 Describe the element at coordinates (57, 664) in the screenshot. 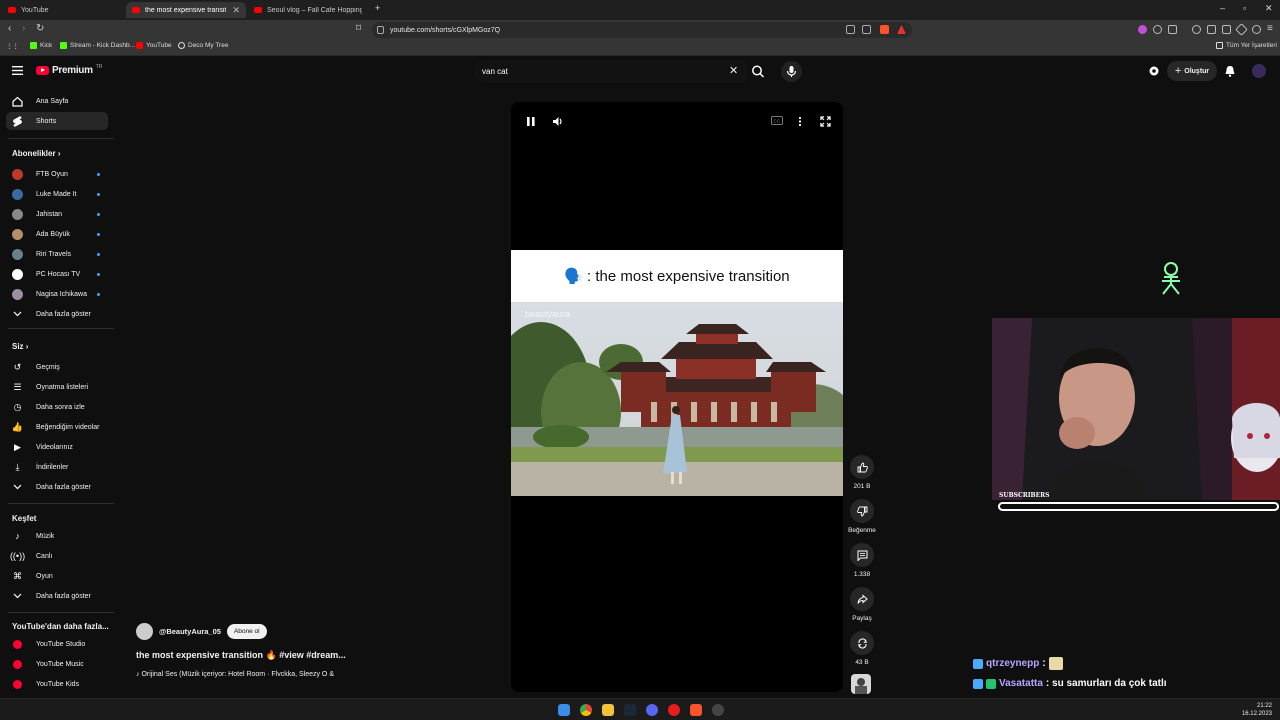

I see `sidebar-item: YouTube Music` at that location.